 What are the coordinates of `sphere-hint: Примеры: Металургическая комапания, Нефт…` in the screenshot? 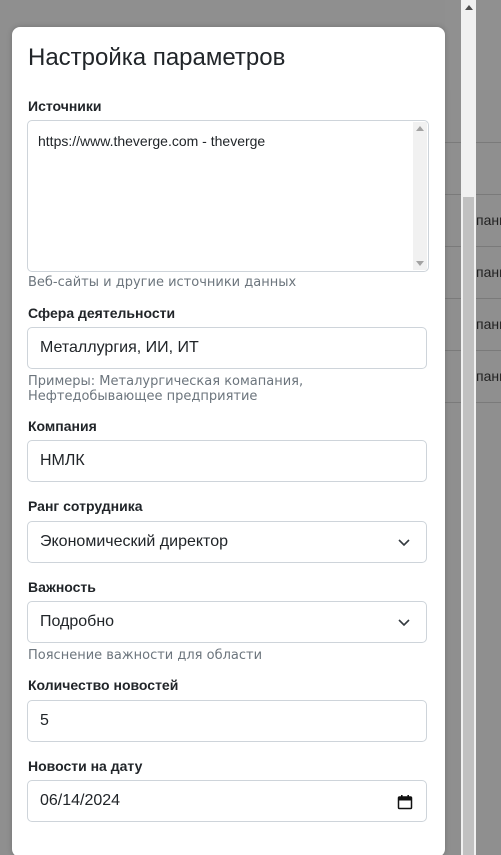 It's located at (166, 389).